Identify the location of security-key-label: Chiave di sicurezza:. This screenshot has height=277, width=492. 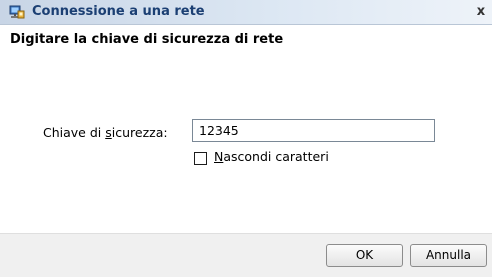
(105, 132).